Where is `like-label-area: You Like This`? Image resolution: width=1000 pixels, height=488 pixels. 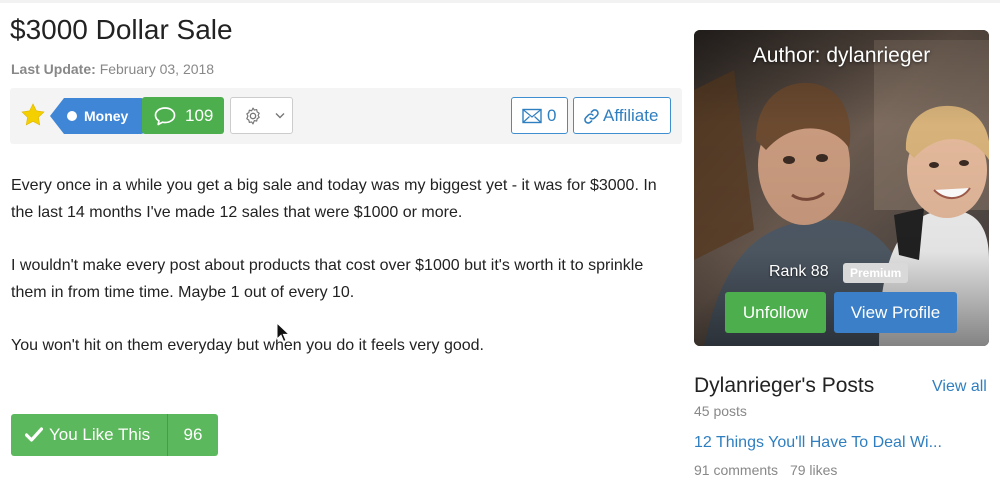
like-label-area: You Like This is located at coordinates (89, 435).